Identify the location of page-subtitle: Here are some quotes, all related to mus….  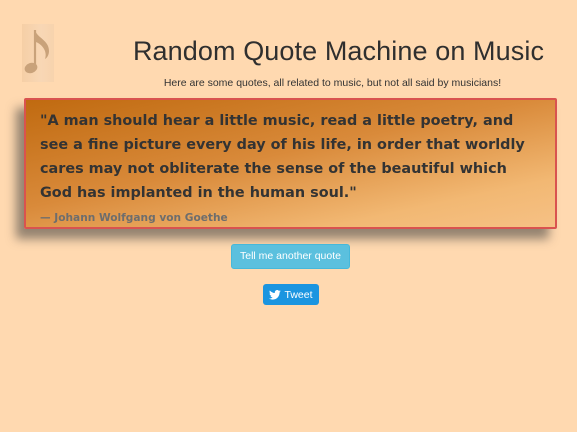
(332, 83).